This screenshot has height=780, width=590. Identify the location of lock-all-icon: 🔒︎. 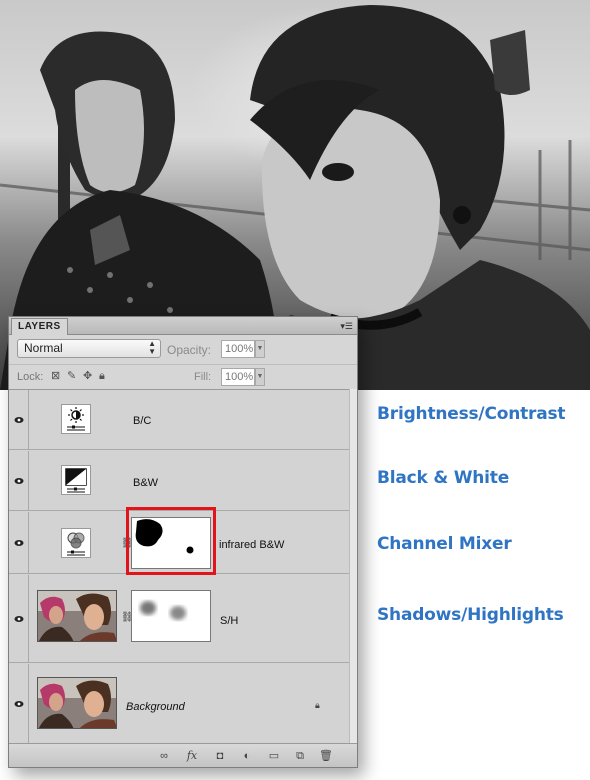
(102, 376).